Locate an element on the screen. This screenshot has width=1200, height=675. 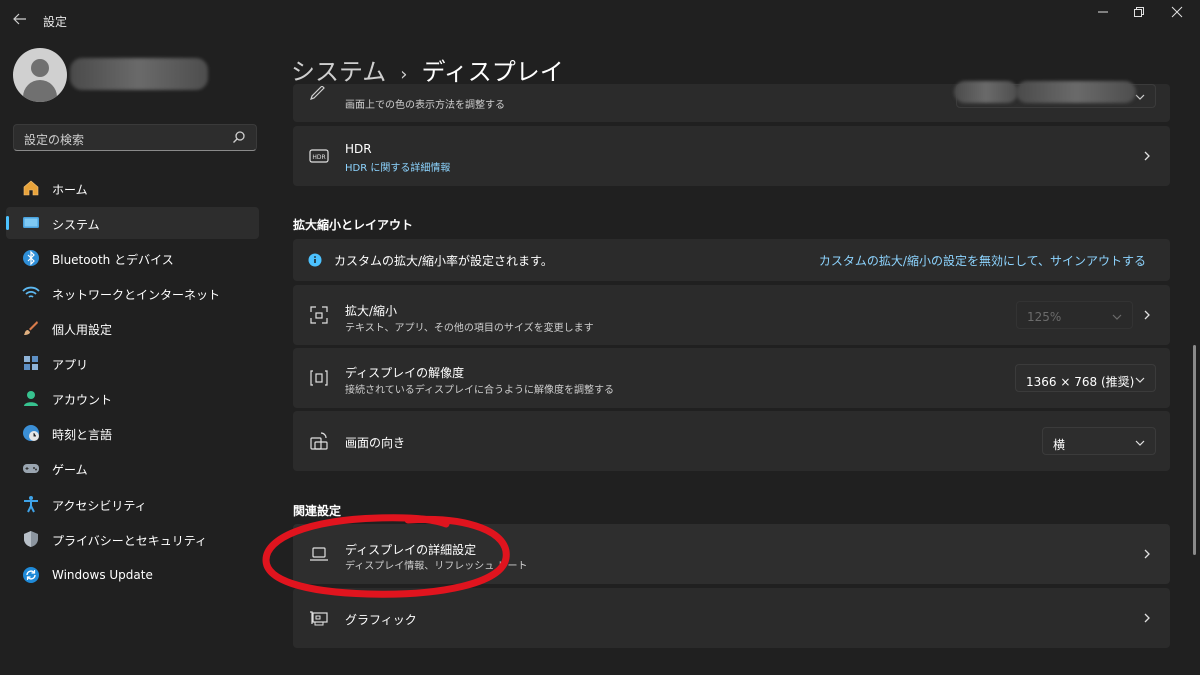
orientation-title: 画面の向き is located at coordinates (375, 443).